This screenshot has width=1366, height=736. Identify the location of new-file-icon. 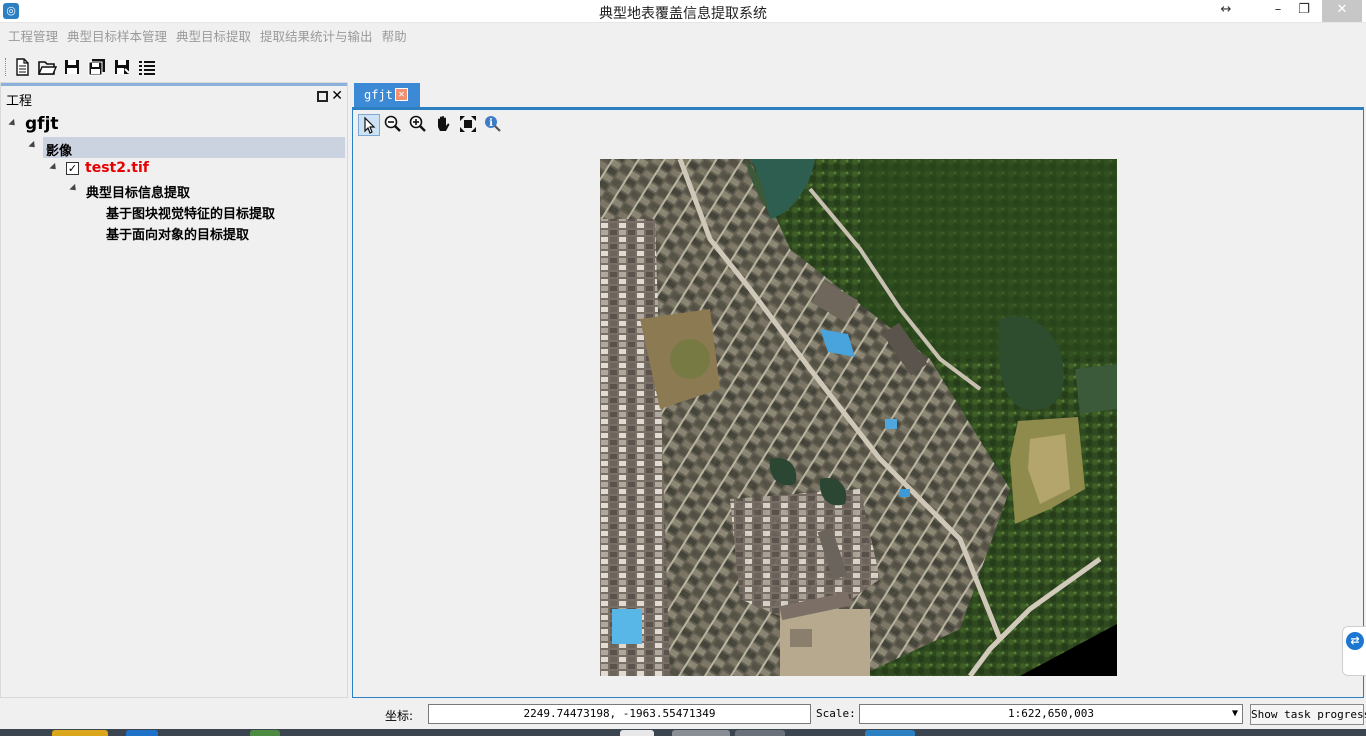
(22, 67).